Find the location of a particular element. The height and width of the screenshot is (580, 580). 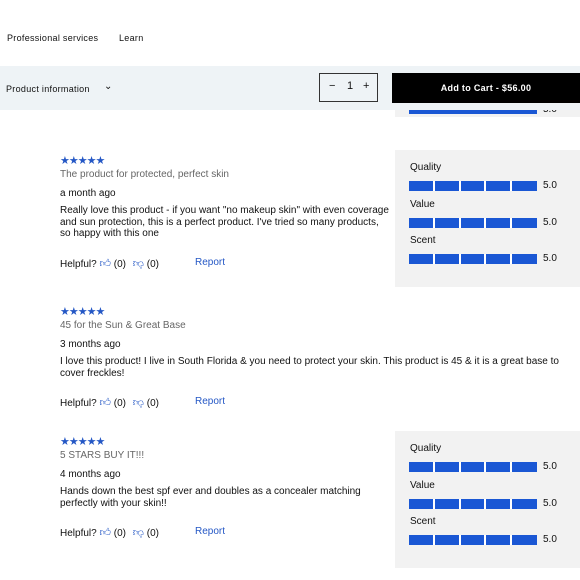

review-title: The product for protected, perfect skin is located at coordinates (144, 174).